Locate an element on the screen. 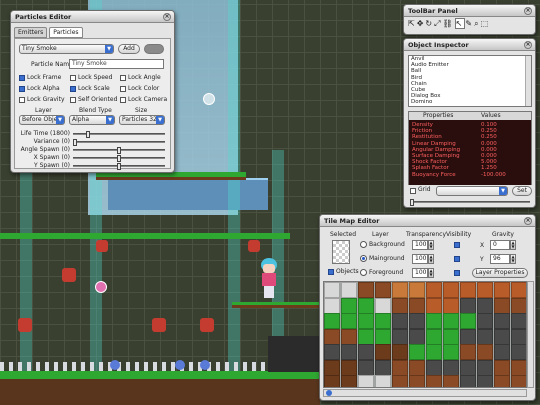  pointer-tool-icon: ↖ is located at coordinates (460, 23).